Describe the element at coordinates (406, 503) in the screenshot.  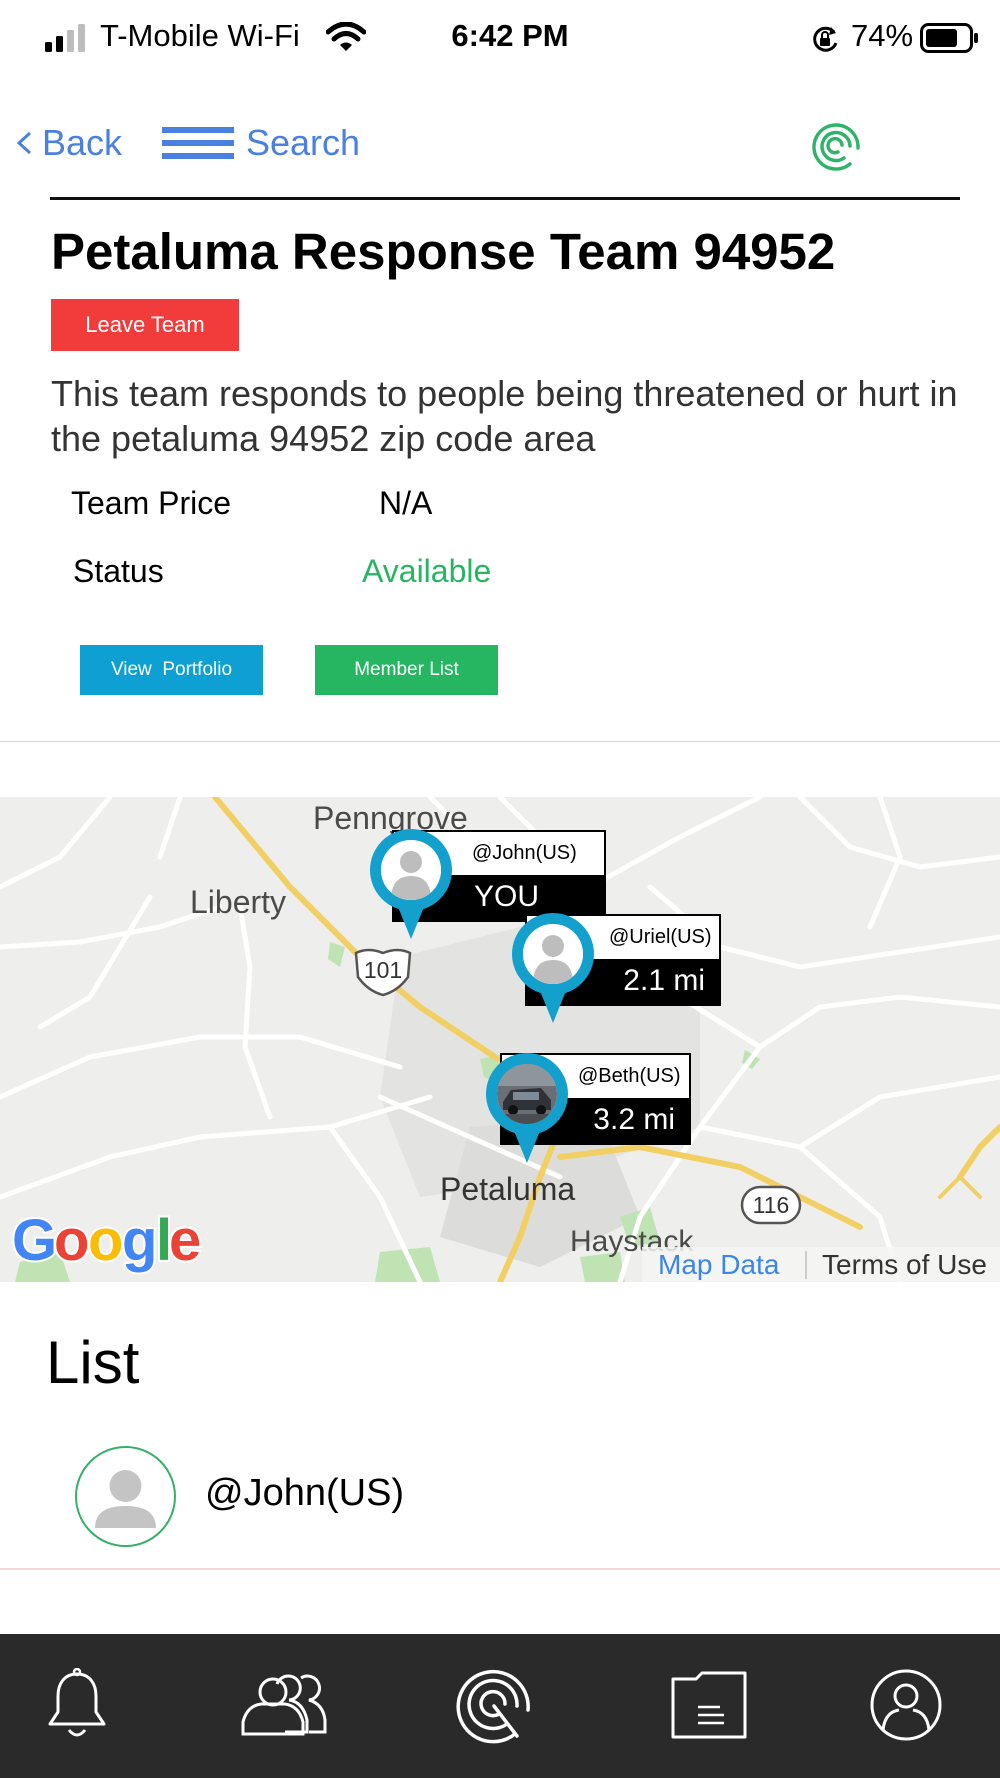
I see `team-price-value: N/A` at that location.